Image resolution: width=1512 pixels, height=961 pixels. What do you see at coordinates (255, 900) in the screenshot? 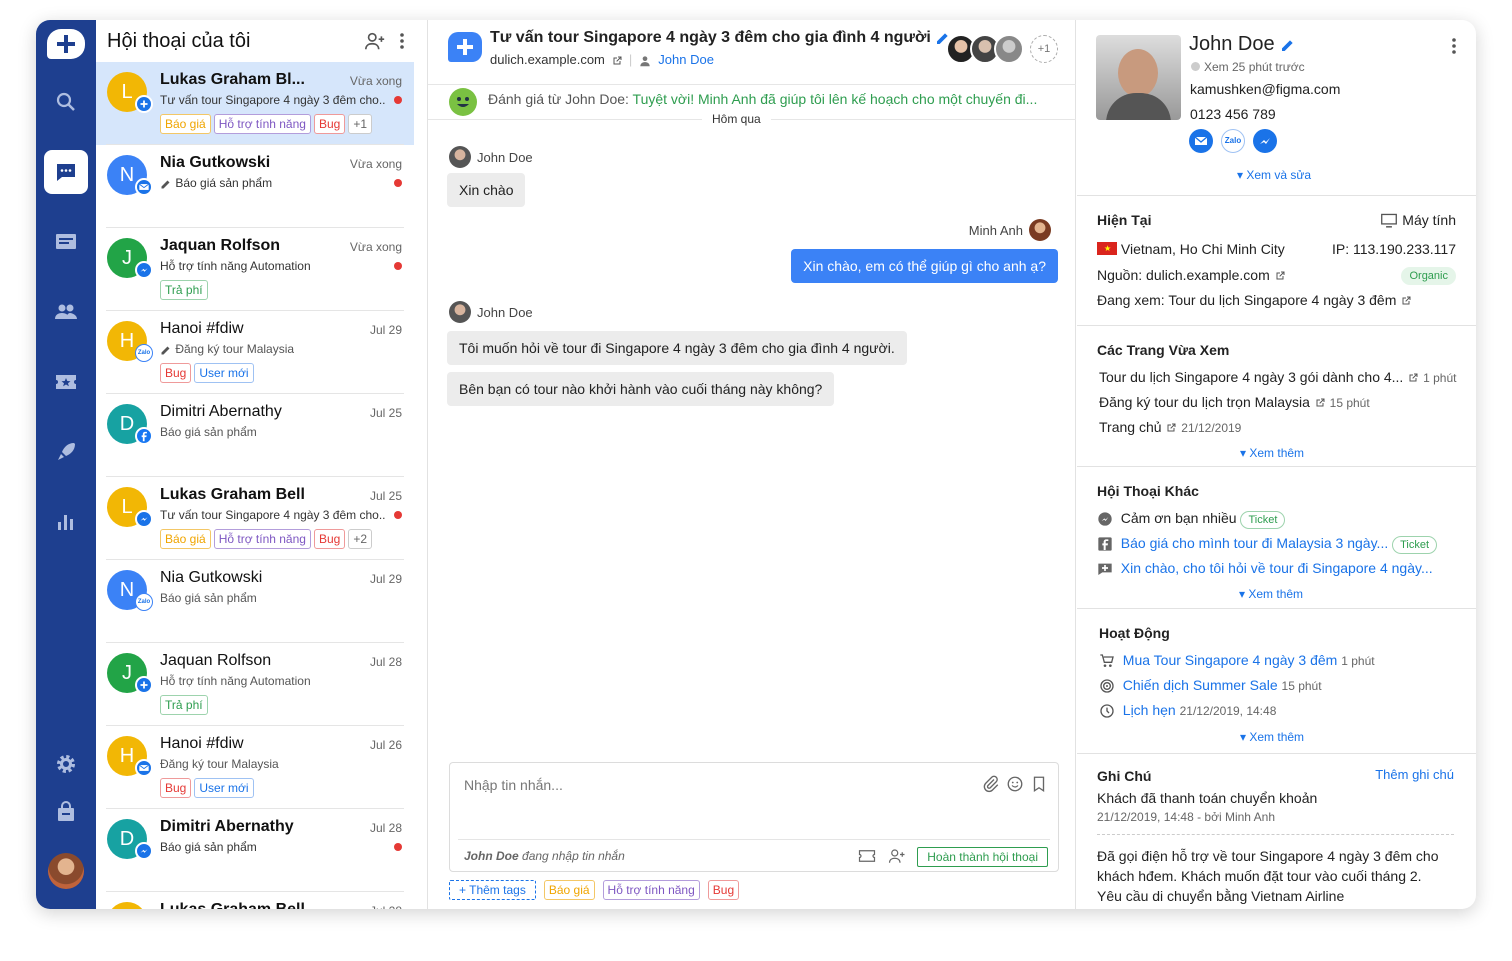
I see `conversation-item: L Lukas Graham Bell Jul 28` at bounding box center [255, 900].